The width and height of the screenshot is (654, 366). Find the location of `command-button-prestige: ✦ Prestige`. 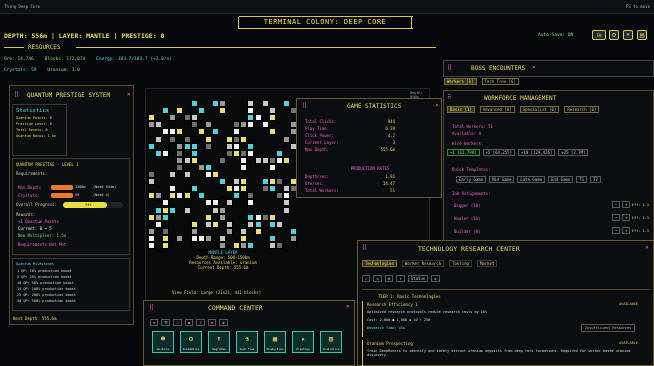

command-button-prestige: ✦ Prestige is located at coordinates (303, 342).